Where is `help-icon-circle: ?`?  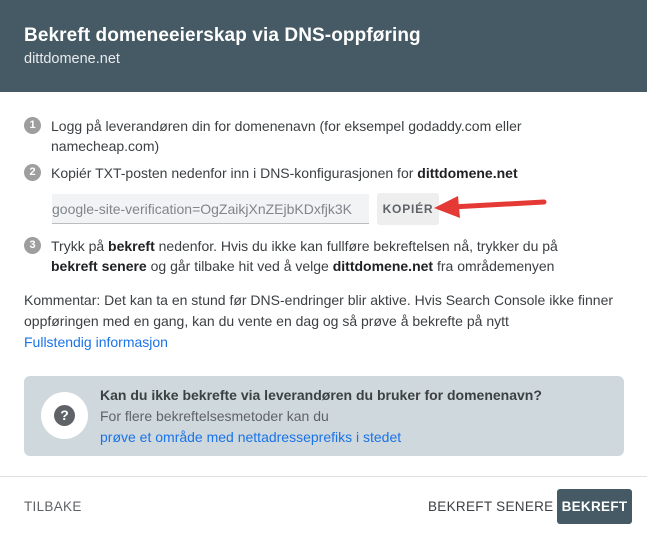
help-icon-circle: ? is located at coordinates (64, 415).